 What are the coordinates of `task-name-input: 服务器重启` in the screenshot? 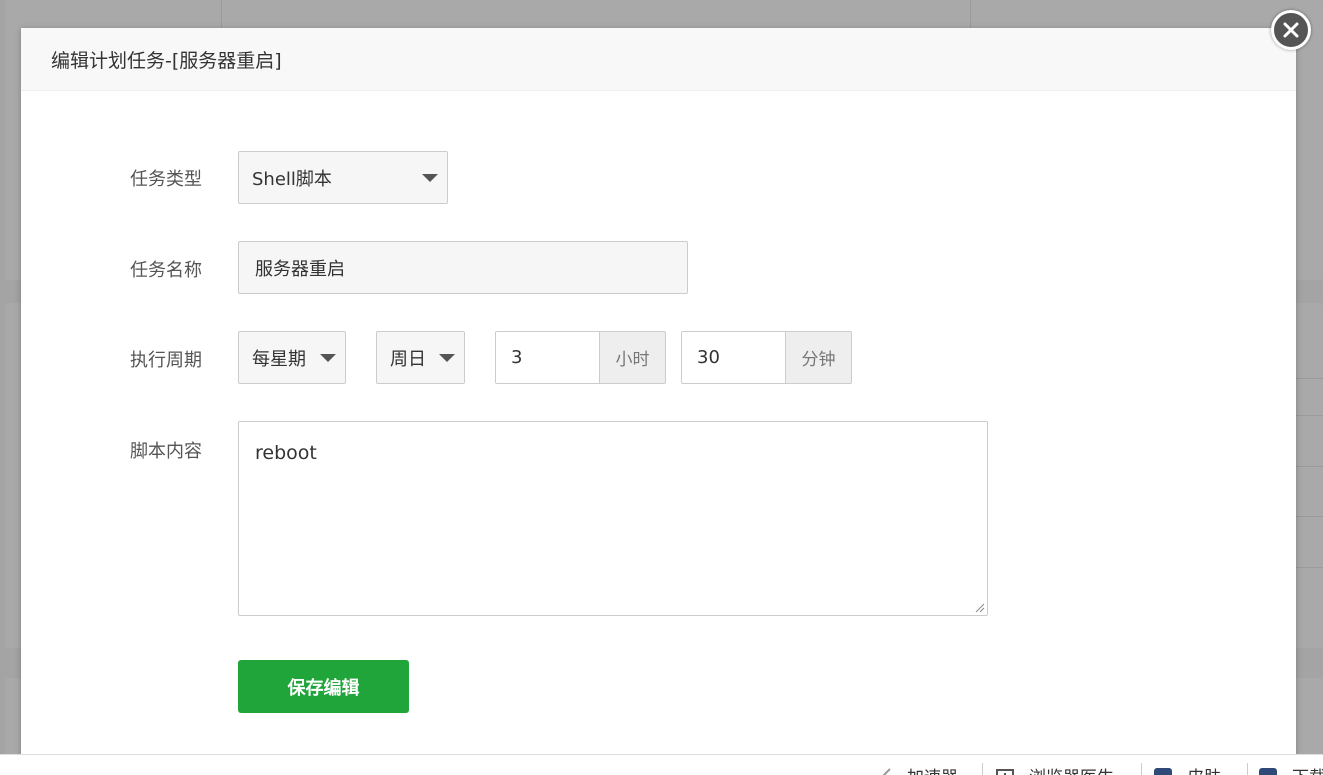 It's located at (463, 267).